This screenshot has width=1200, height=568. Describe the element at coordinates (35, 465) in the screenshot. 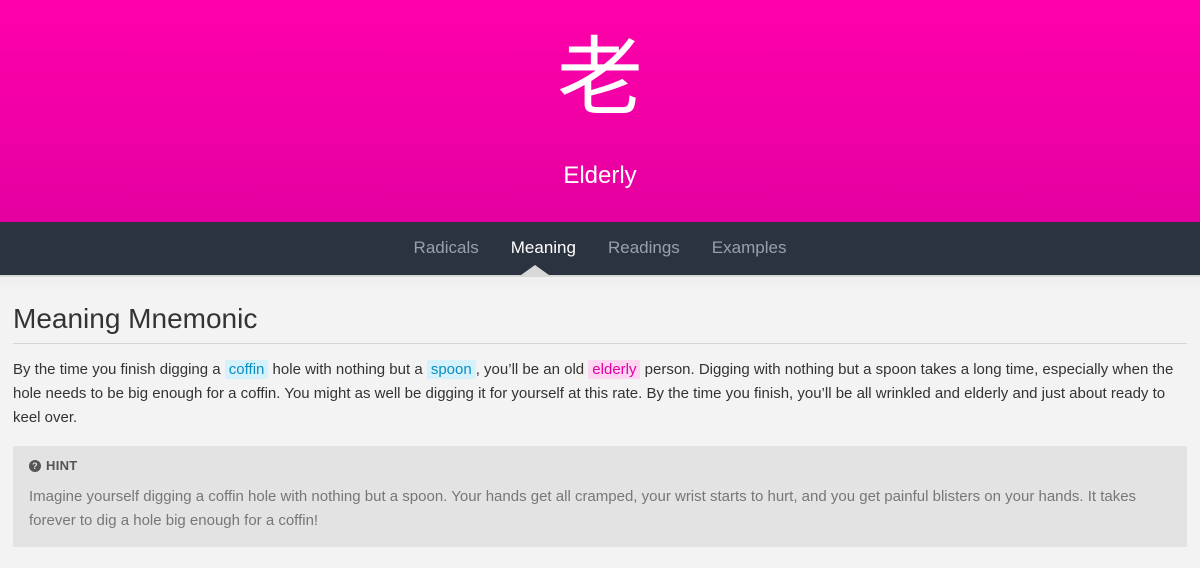

I see `question-icon: ?` at that location.